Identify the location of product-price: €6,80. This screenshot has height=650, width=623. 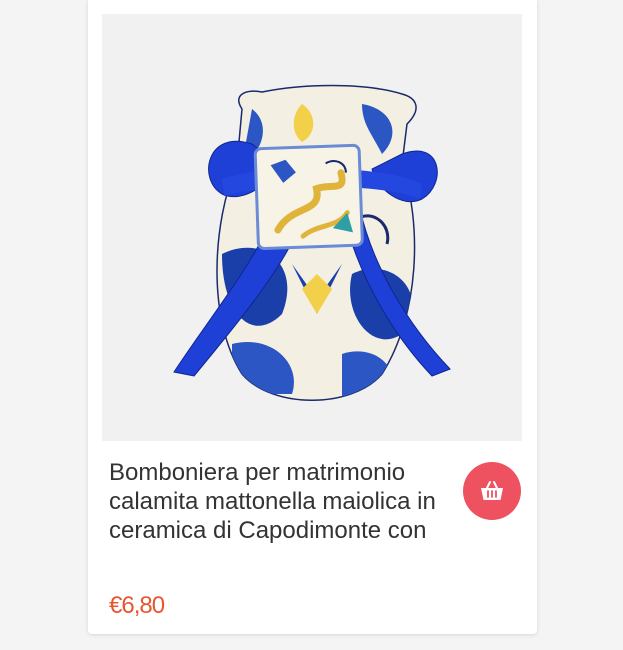
(137, 605).